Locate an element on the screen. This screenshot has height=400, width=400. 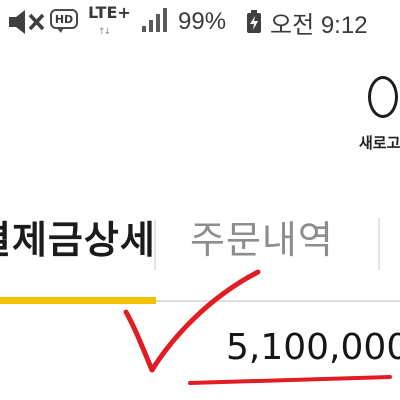
refresh-label: 새로고 is located at coordinates (379, 142).